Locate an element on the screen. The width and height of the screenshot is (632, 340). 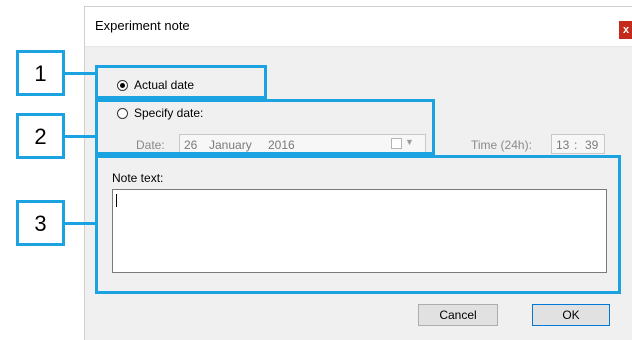
callout-number-1: 1 is located at coordinates (40, 73).